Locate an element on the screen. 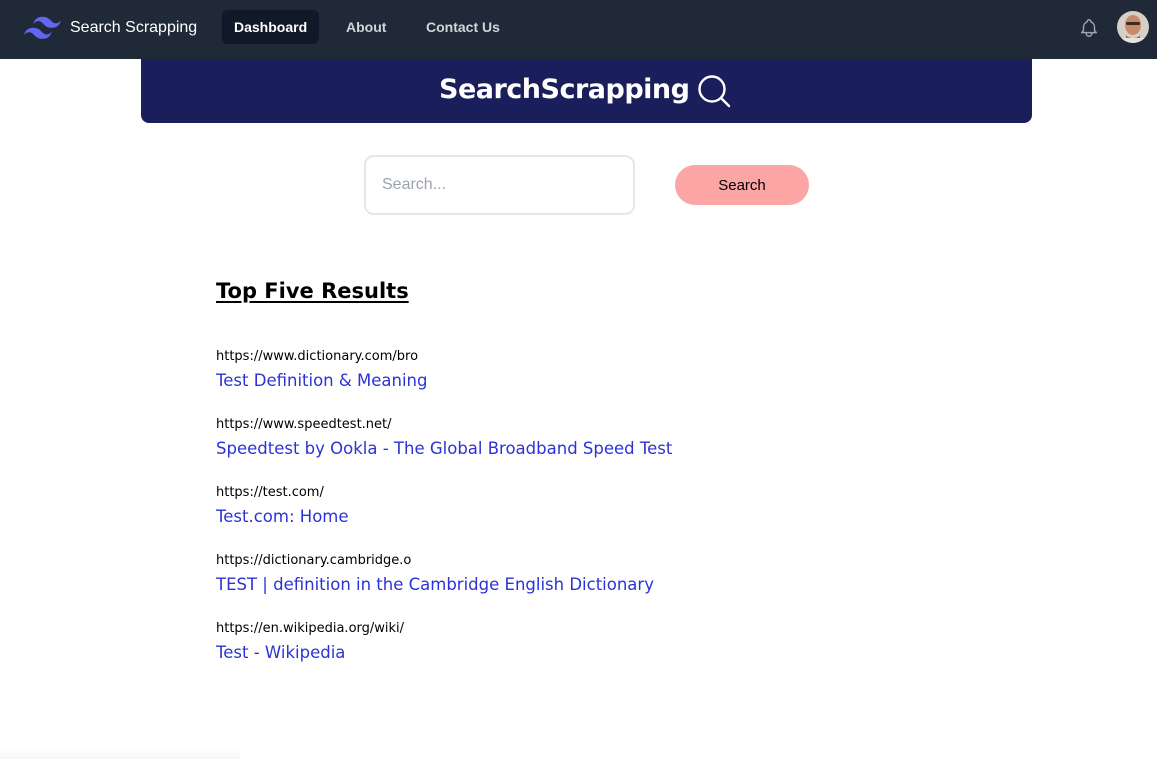  search-button: Search is located at coordinates (742, 185).